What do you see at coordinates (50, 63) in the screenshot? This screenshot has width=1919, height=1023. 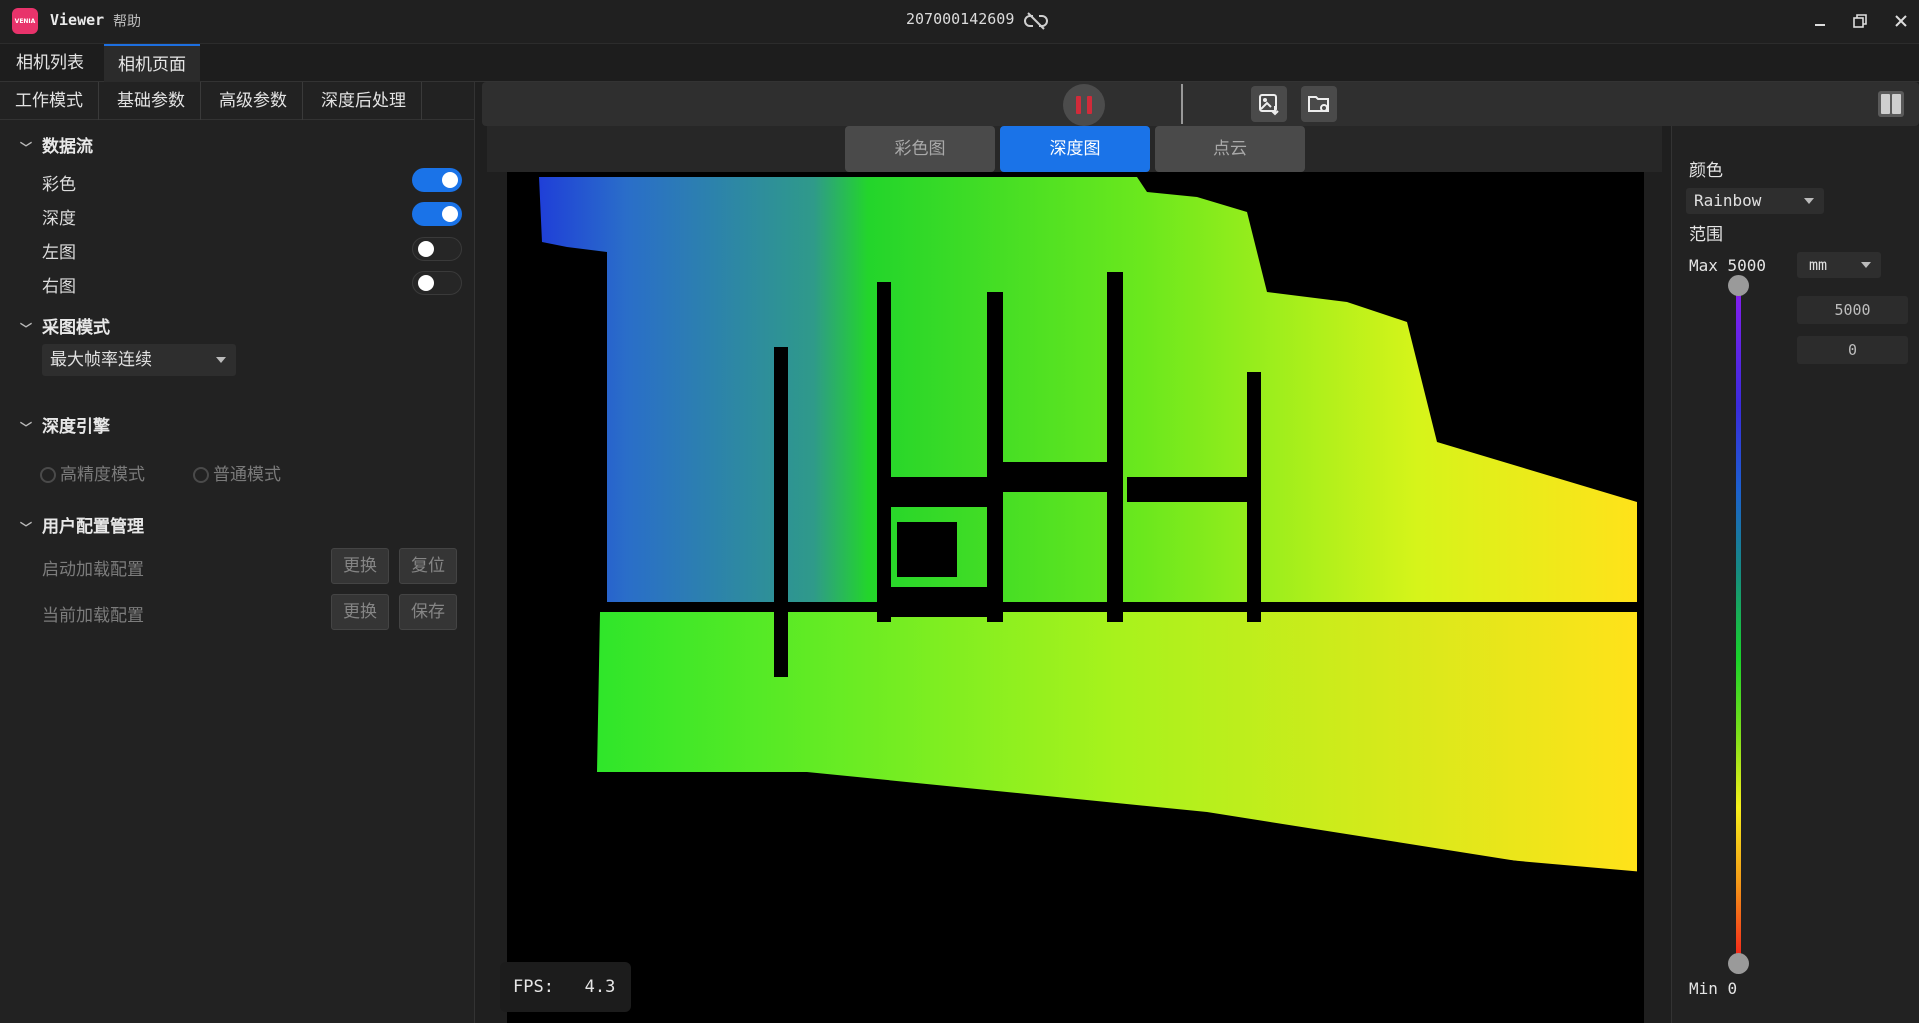 I see `tab-camera-list: 相机列表` at bounding box center [50, 63].